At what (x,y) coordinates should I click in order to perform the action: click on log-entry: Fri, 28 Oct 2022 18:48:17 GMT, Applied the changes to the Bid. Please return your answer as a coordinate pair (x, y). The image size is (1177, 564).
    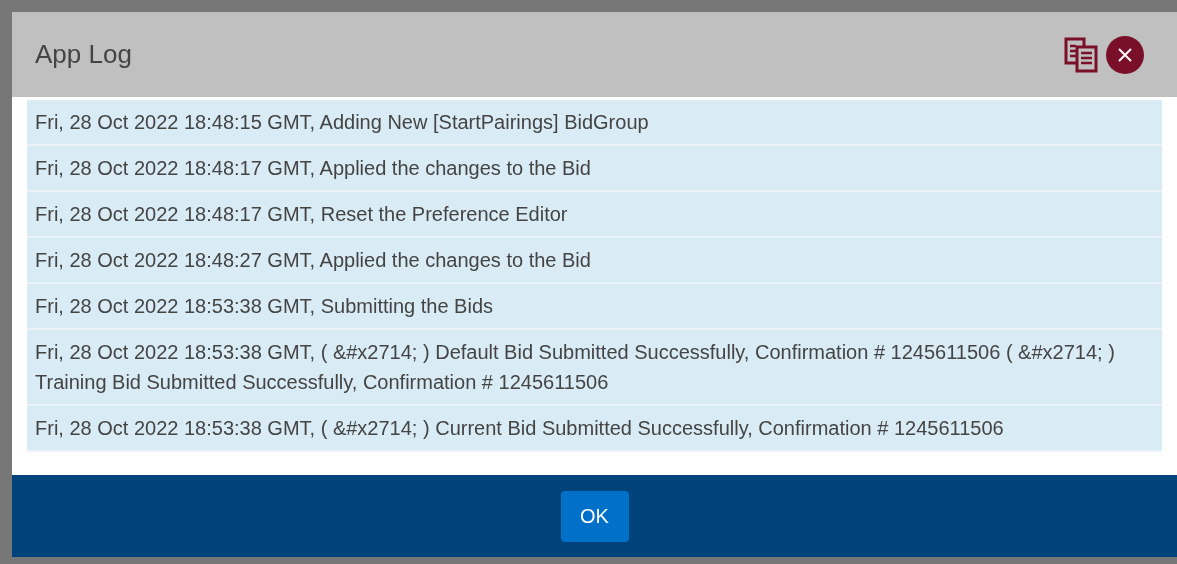
    Looking at the image, I should click on (594, 169).